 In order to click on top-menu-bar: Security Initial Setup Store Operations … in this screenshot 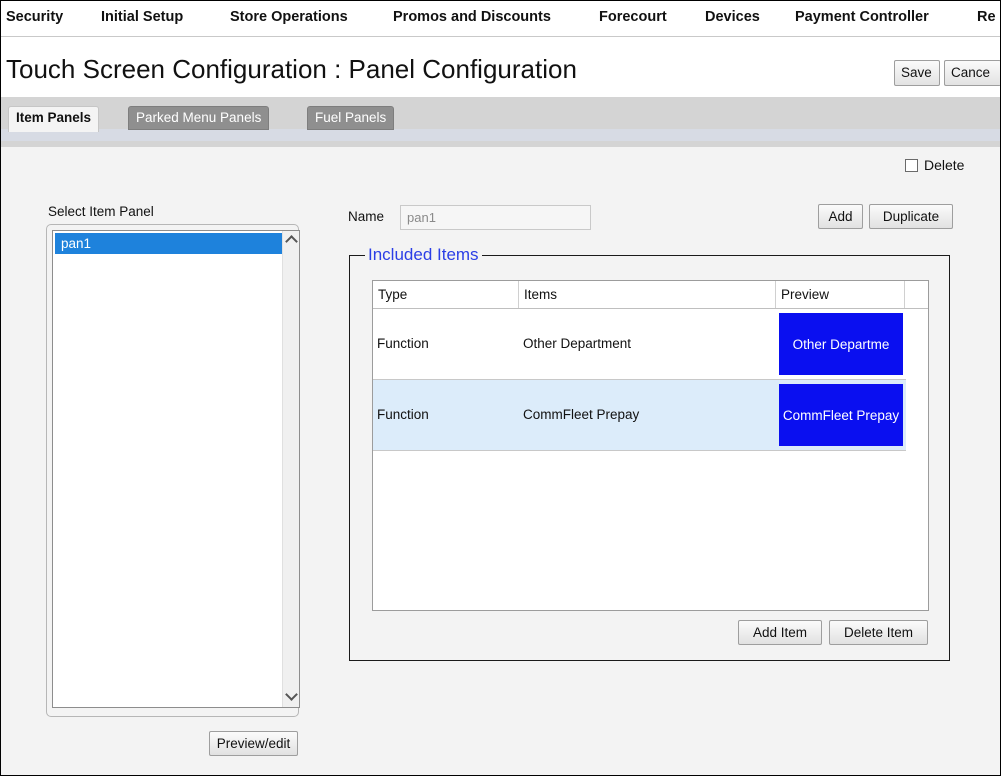, I will do `click(500, 18)`.